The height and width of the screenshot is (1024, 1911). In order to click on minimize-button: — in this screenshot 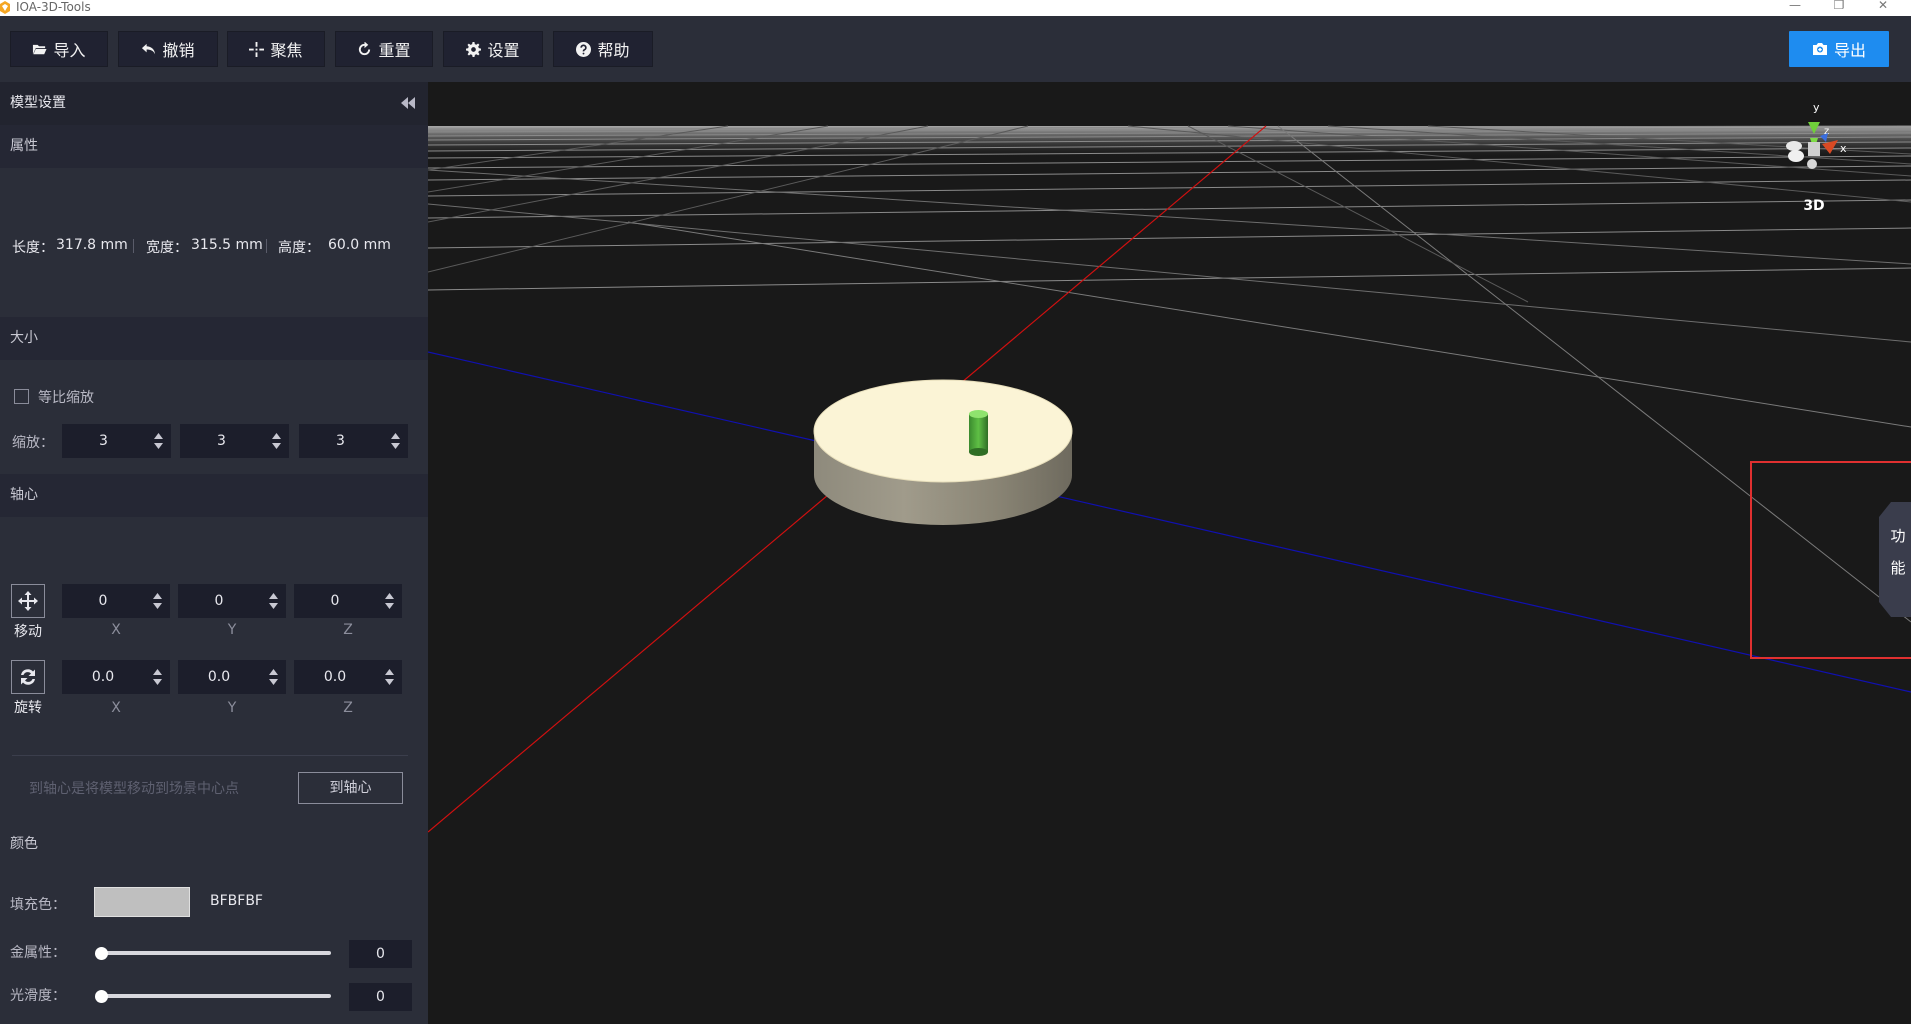, I will do `click(1795, 6)`.